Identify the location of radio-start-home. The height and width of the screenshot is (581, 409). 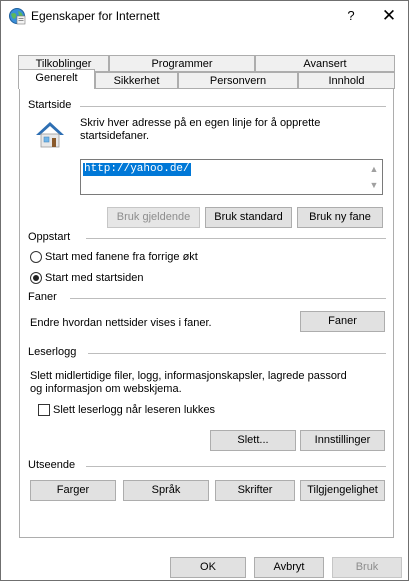
(36, 278).